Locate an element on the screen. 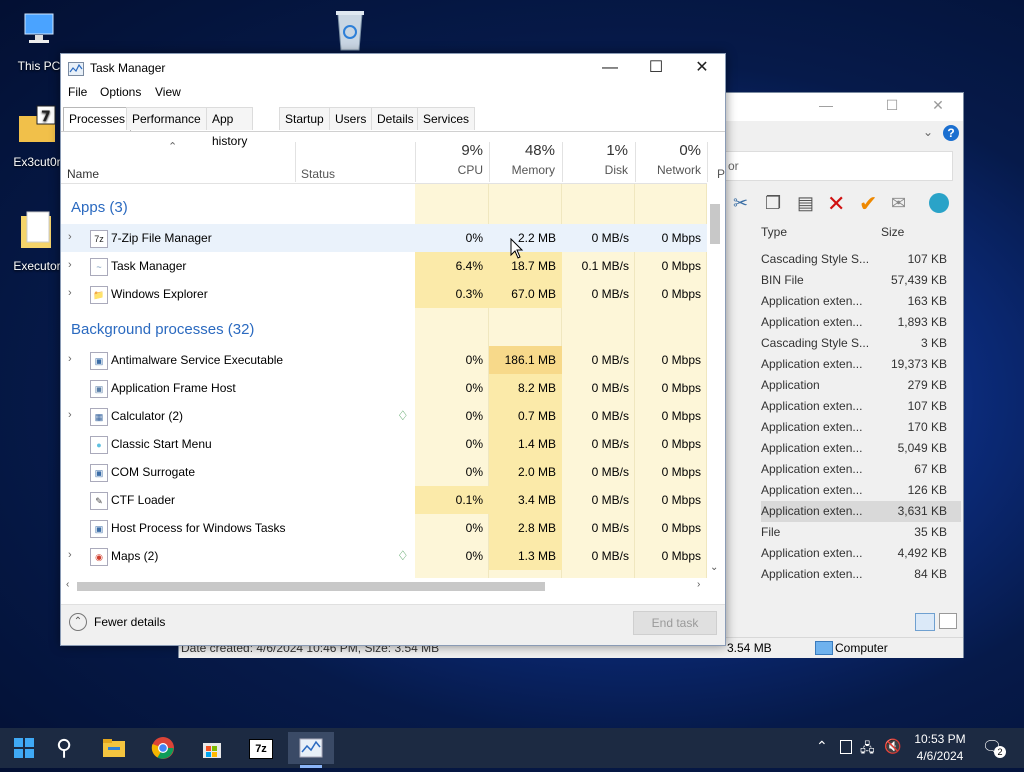 This screenshot has height=772, width=1024. column-power-truncated: P is located at coordinates (721, 174).